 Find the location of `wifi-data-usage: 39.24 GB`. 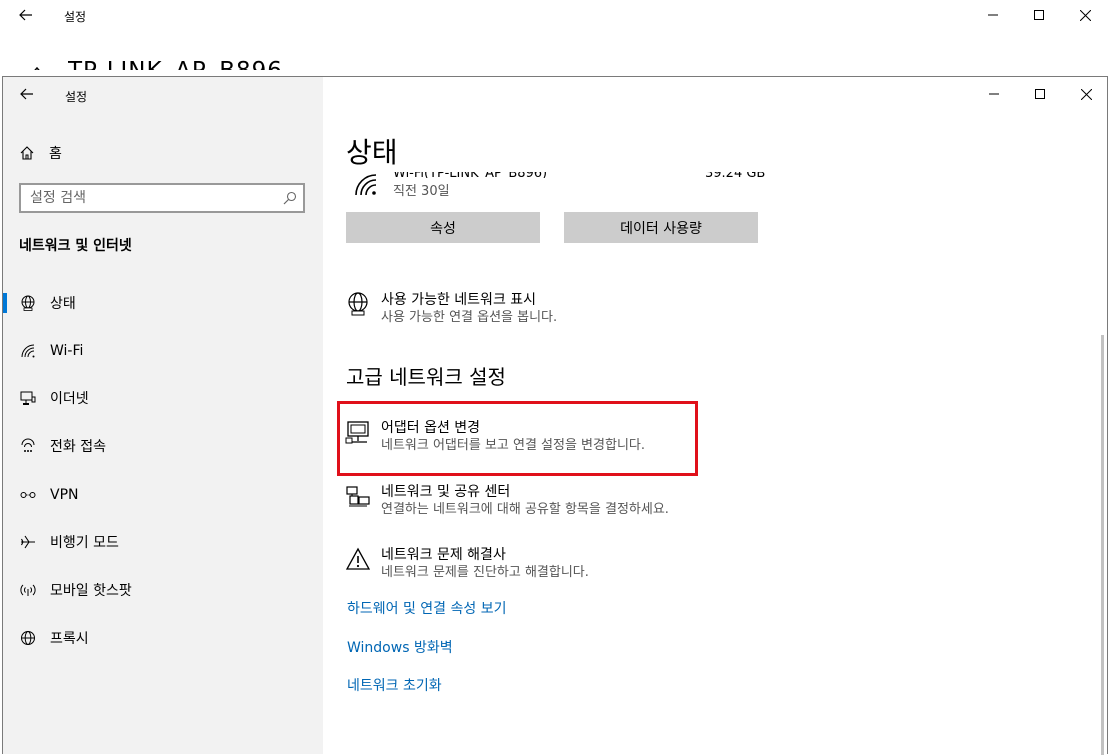

wifi-data-usage: 39.24 GB is located at coordinates (735, 175).